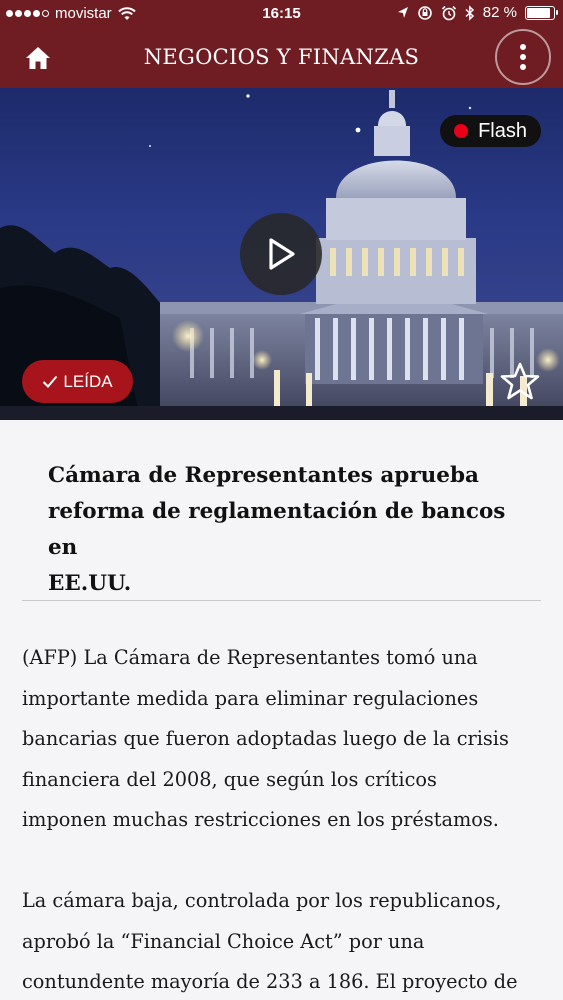 This screenshot has height=1000, width=563. Describe the element at coordinates (502, 130) in the screenshot. I see `flash-label: Flash` at that location.